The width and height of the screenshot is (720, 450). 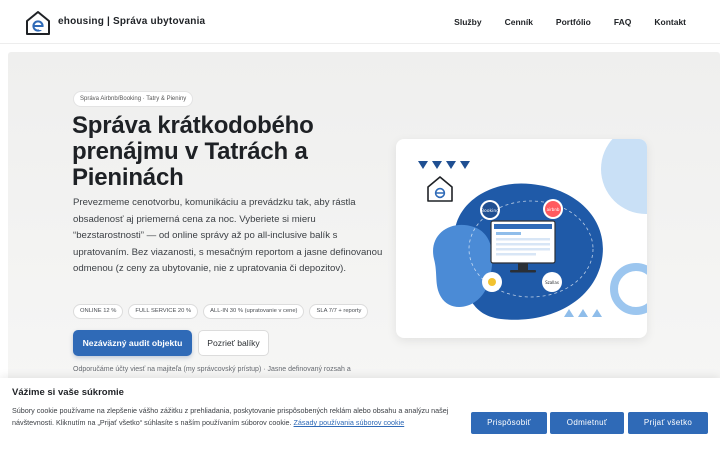 What do you see at coordinates (622, 22) in the screenshot?
I see `nav-item-faq: FAQ` at bounding box center [622, 22].